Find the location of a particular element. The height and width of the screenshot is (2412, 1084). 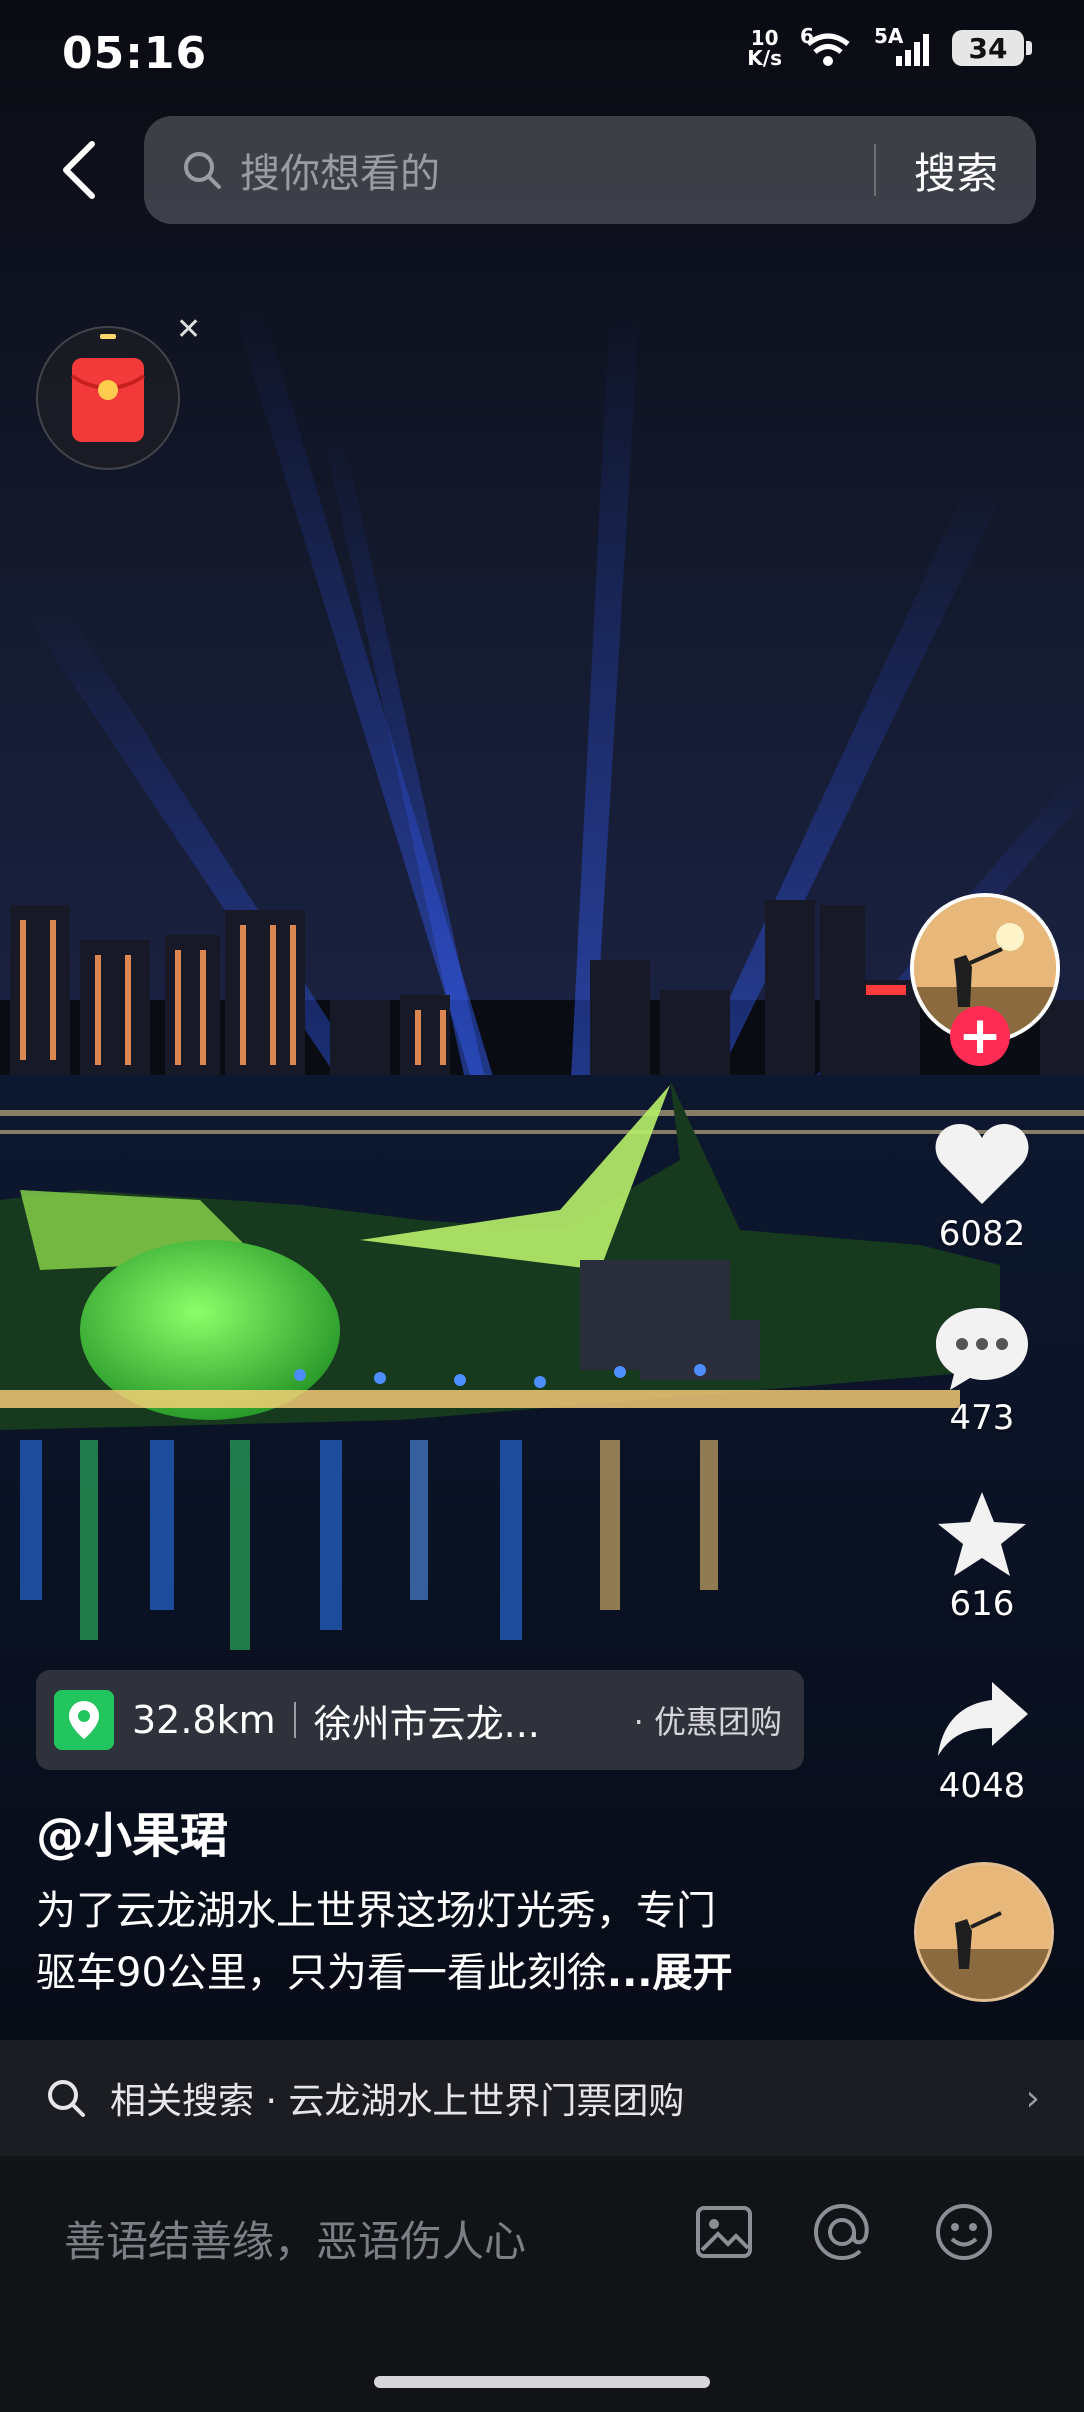

heart-icon is located at coordinates (982, 1164).